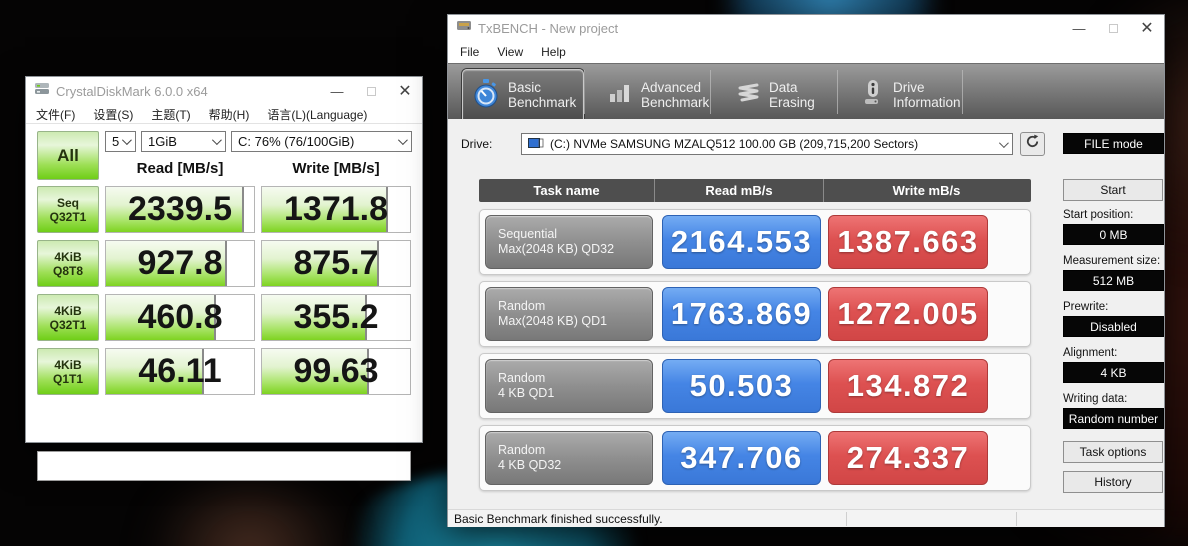 This screenshot has width=1188, height=546. I want to click on task-line2: Max(2048 KB) QD32, so click(556, 249).